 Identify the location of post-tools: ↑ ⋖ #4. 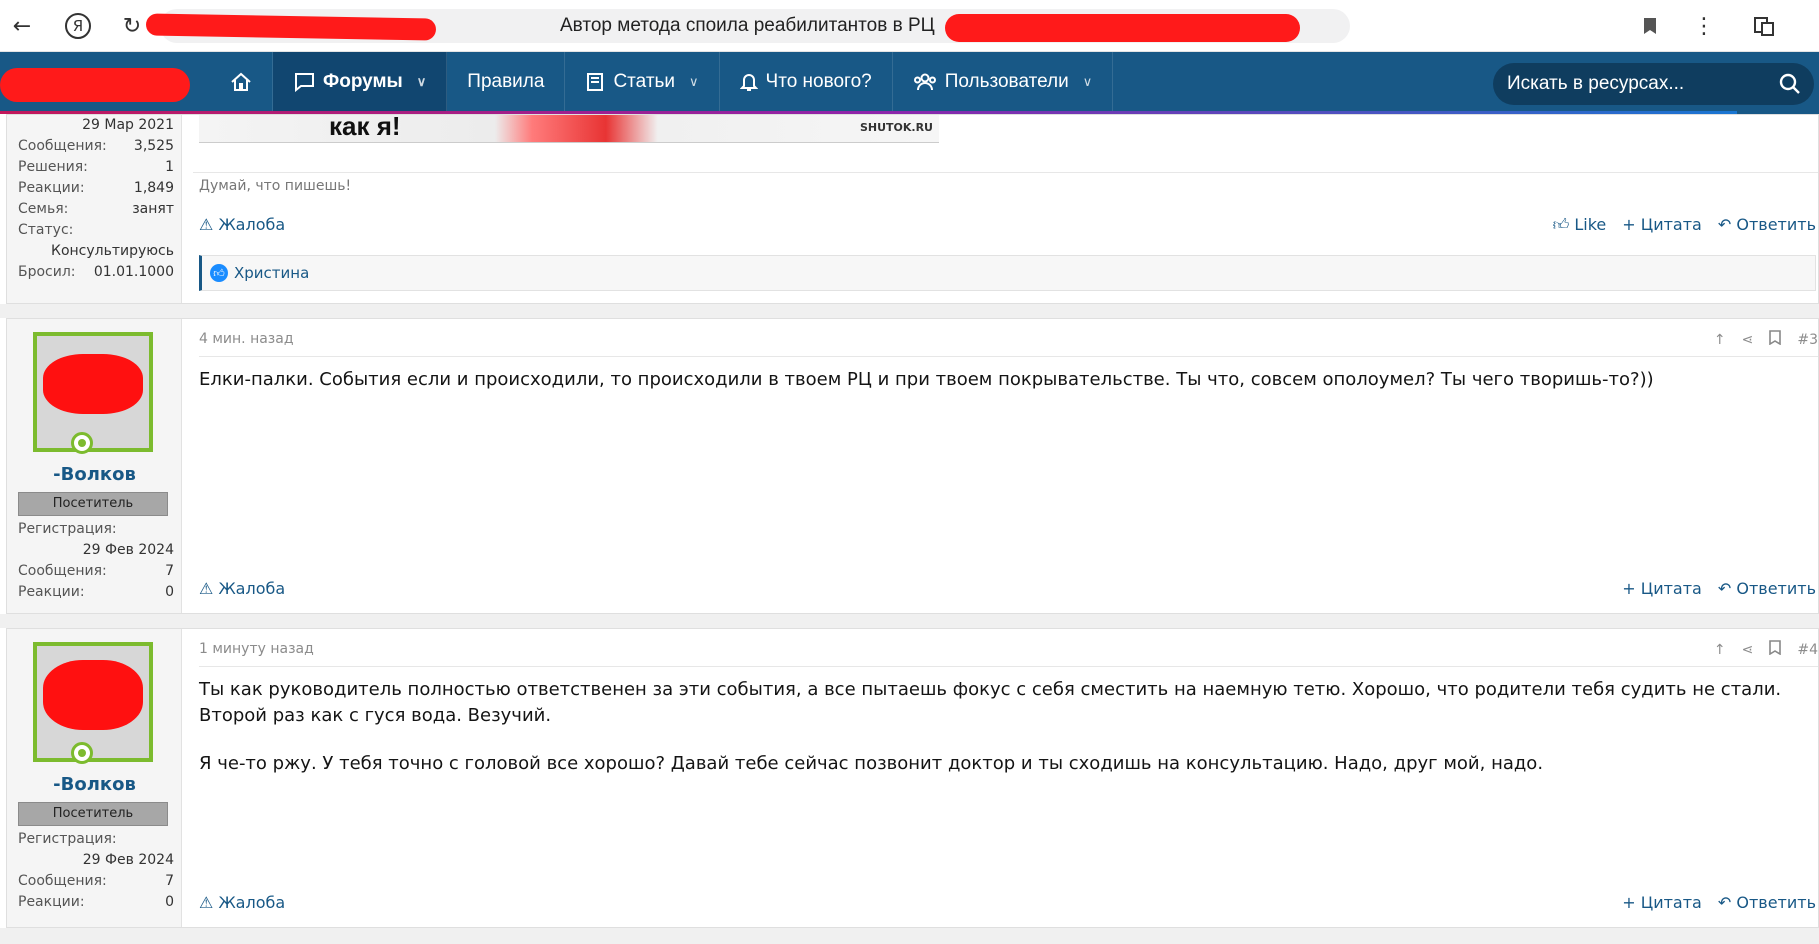
(1766, 649).